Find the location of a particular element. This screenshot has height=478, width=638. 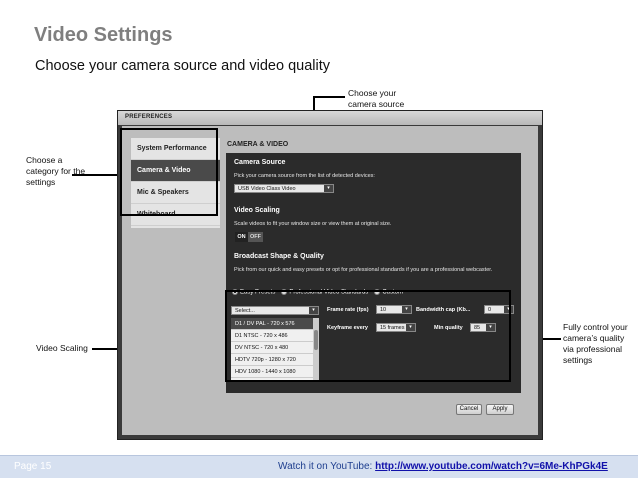

window-title: PREFERENCES is located at coordinates (330, 118).